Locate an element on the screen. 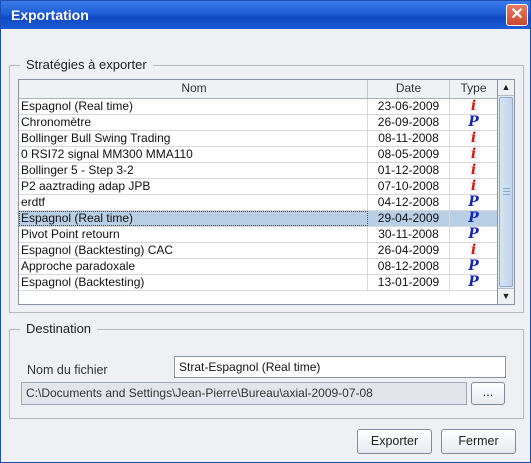  column-header-type: Type is located at coordinates (473, 89).